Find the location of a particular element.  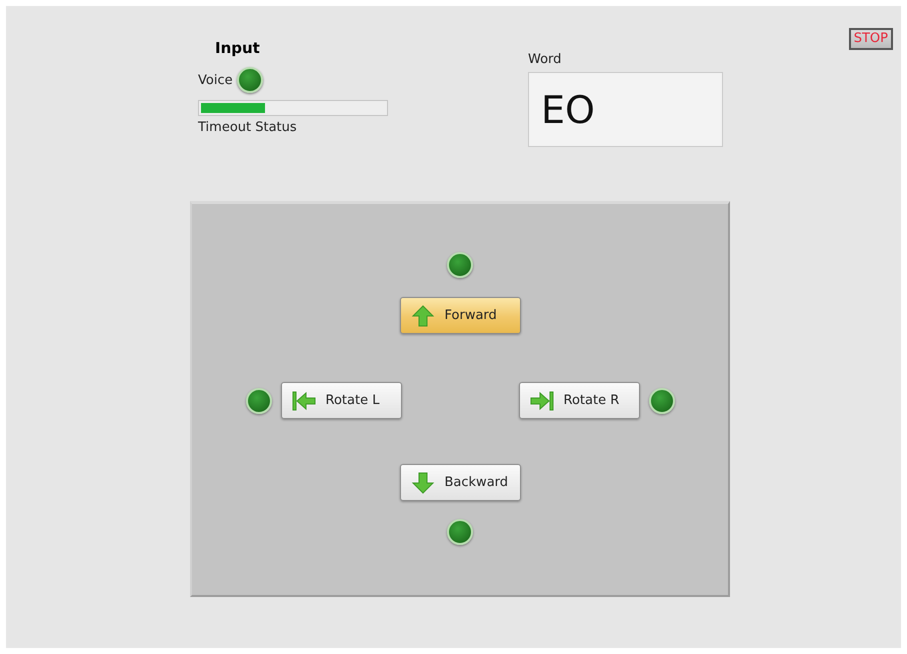

left-arrow-icon is located at coordinates (304, 400).